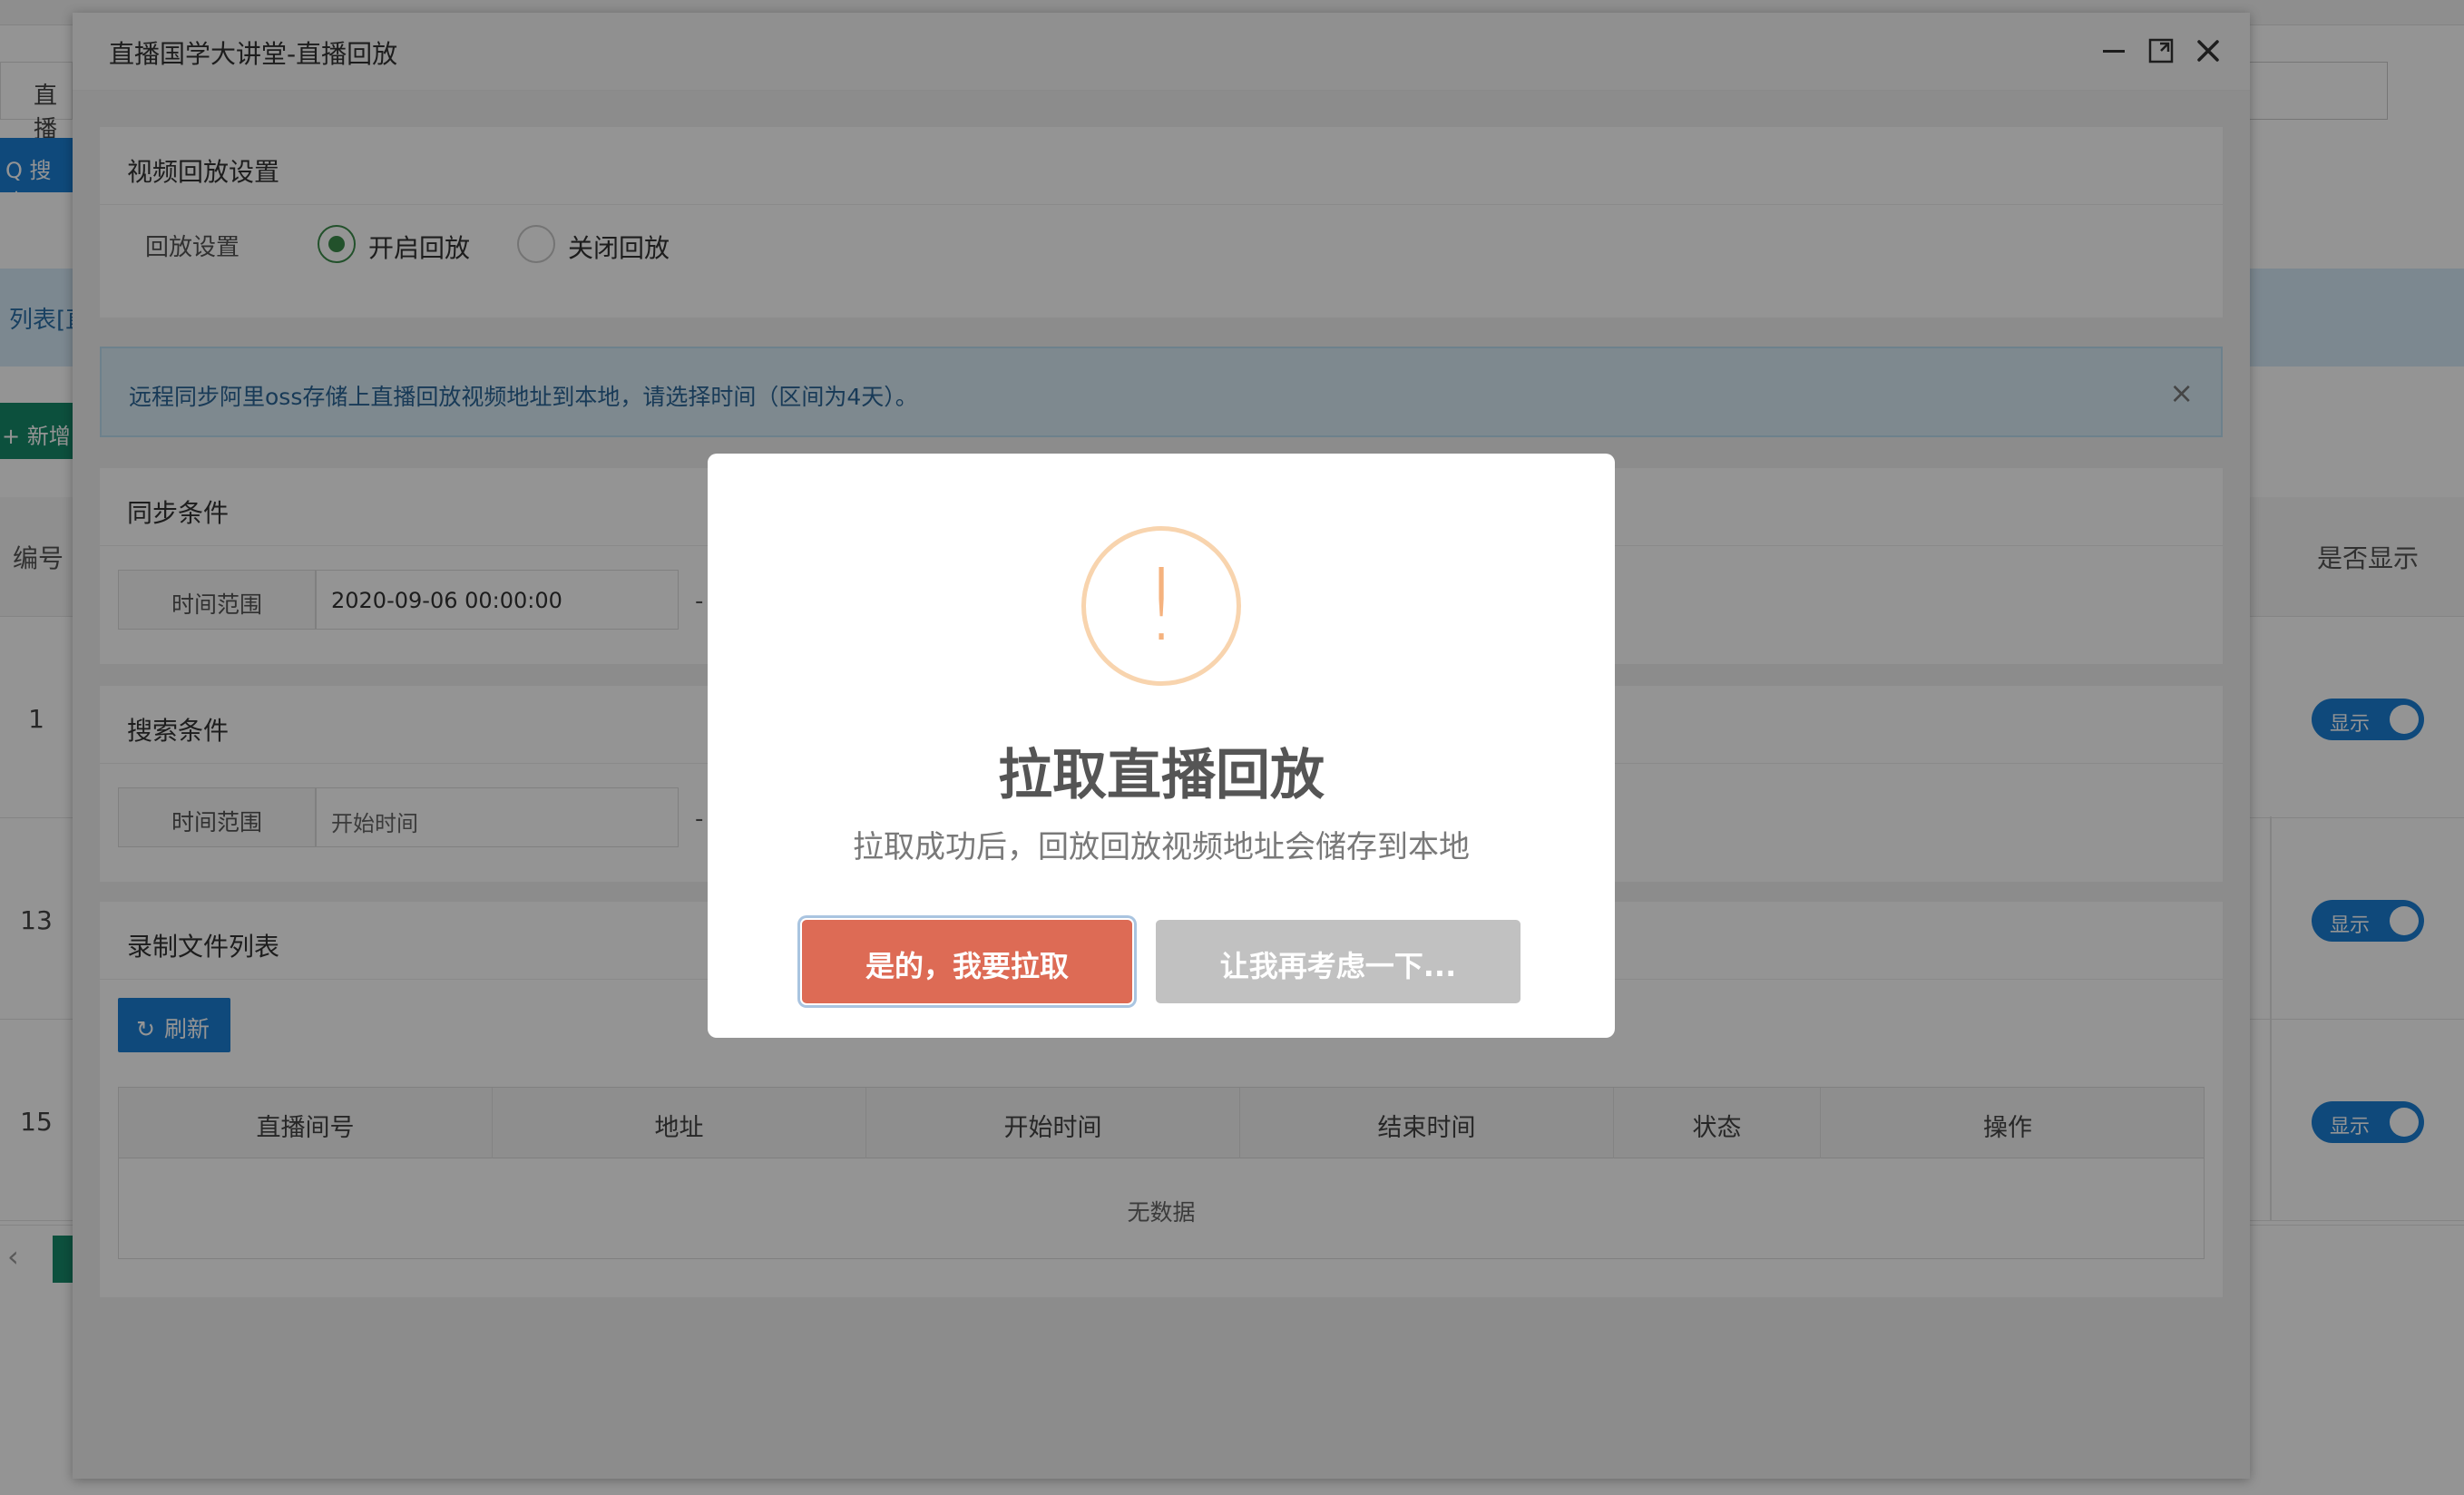 This screenshot has height=1495, width=2464. I want to click on exclamation-icon: !, so click(1161, 606).